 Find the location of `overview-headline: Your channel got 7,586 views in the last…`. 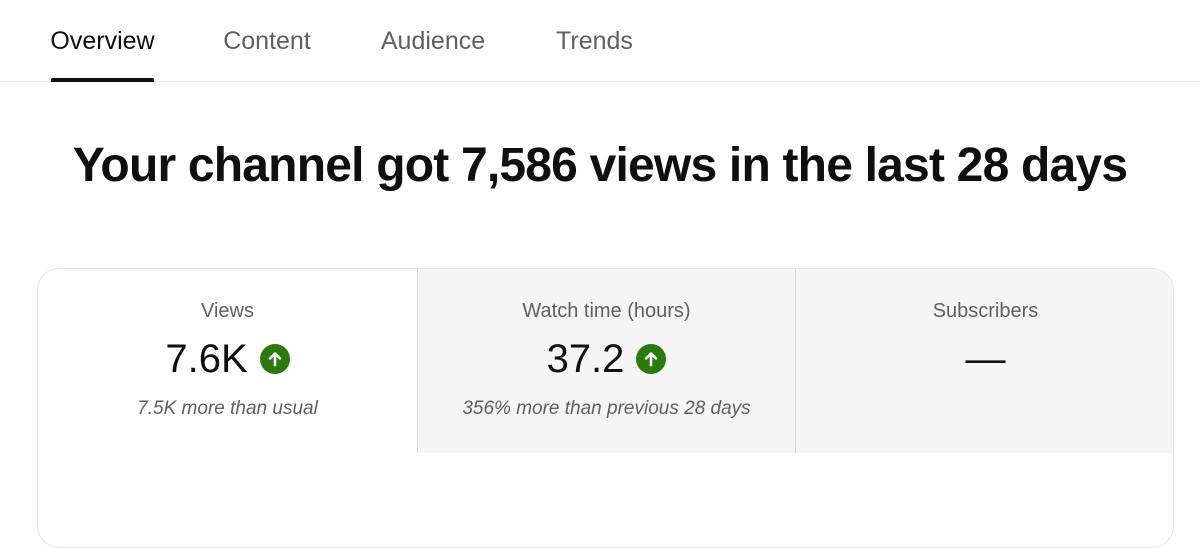

overview-headline: Your channel got 7,586 views in the last… is located at coordinates (600, 165).